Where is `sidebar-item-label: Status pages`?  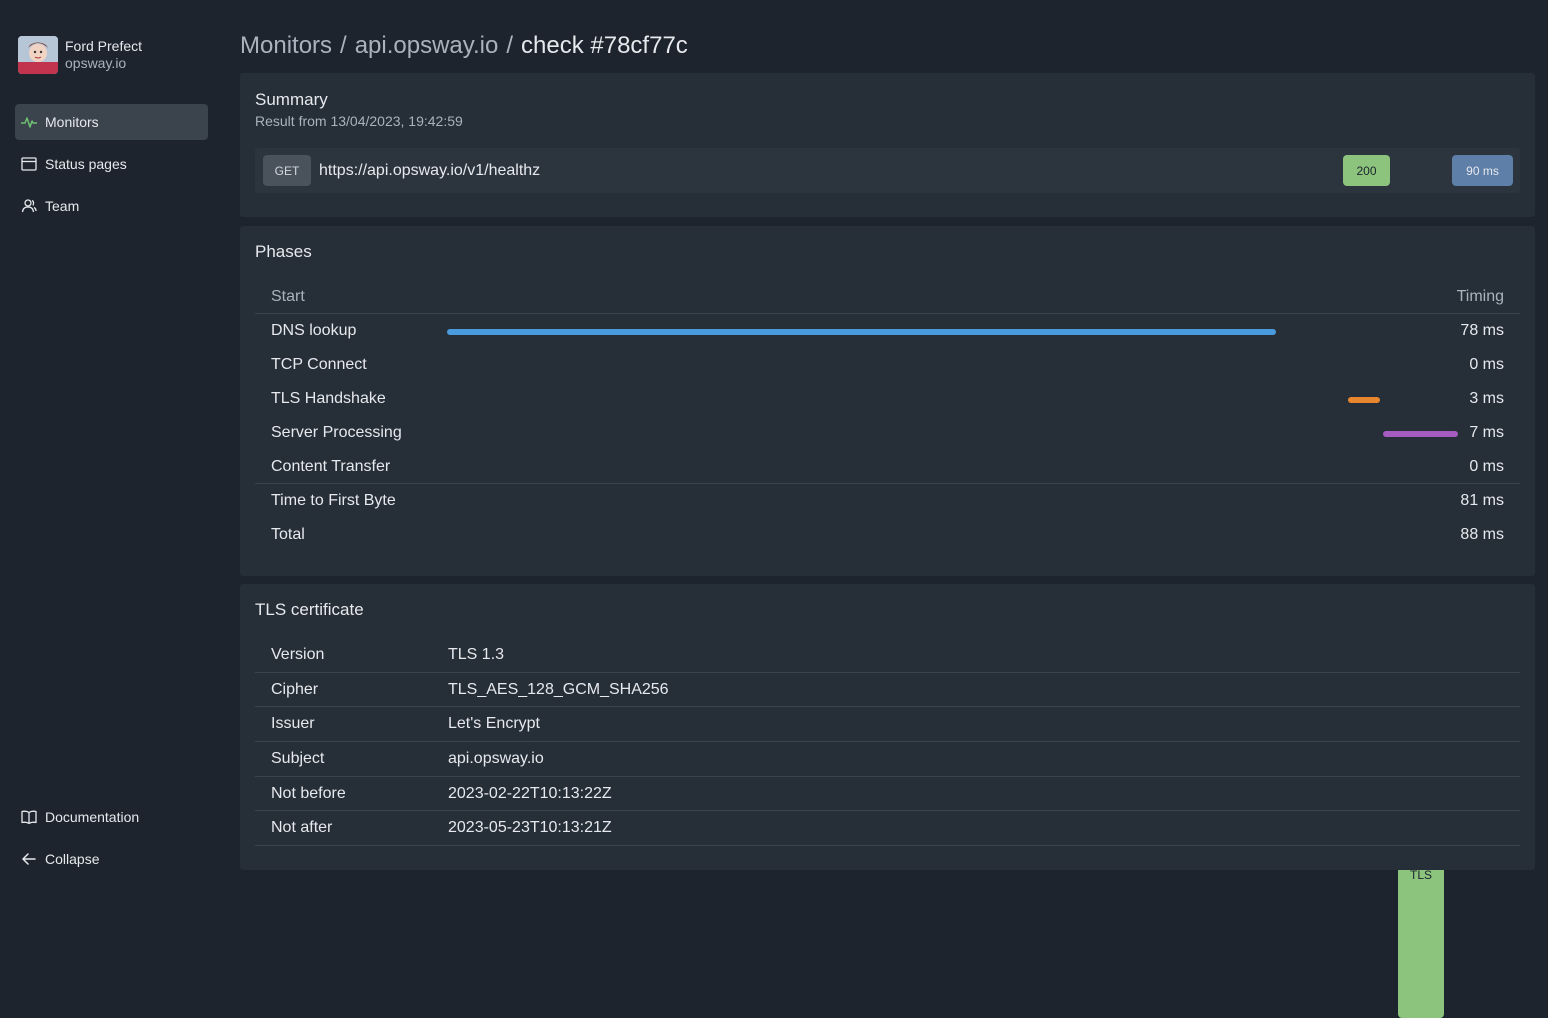
sidebar-item-label: Status pages is located at coordinates (86, 164).